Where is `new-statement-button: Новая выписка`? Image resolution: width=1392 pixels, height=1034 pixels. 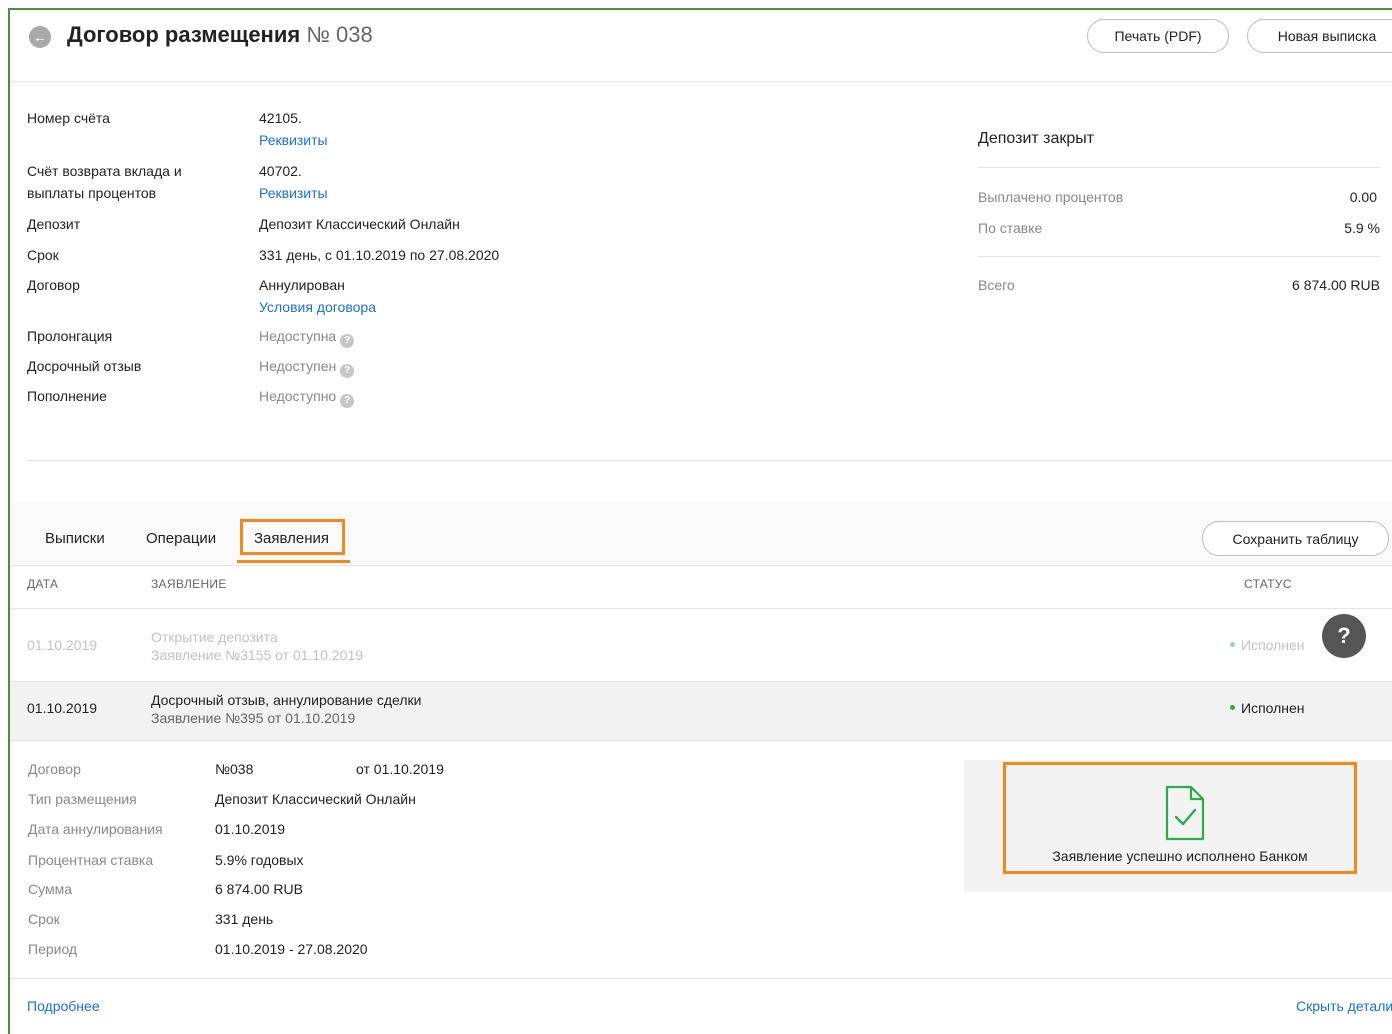 new-statement-button: Новая выписка is located at coordinates (1319, 36).